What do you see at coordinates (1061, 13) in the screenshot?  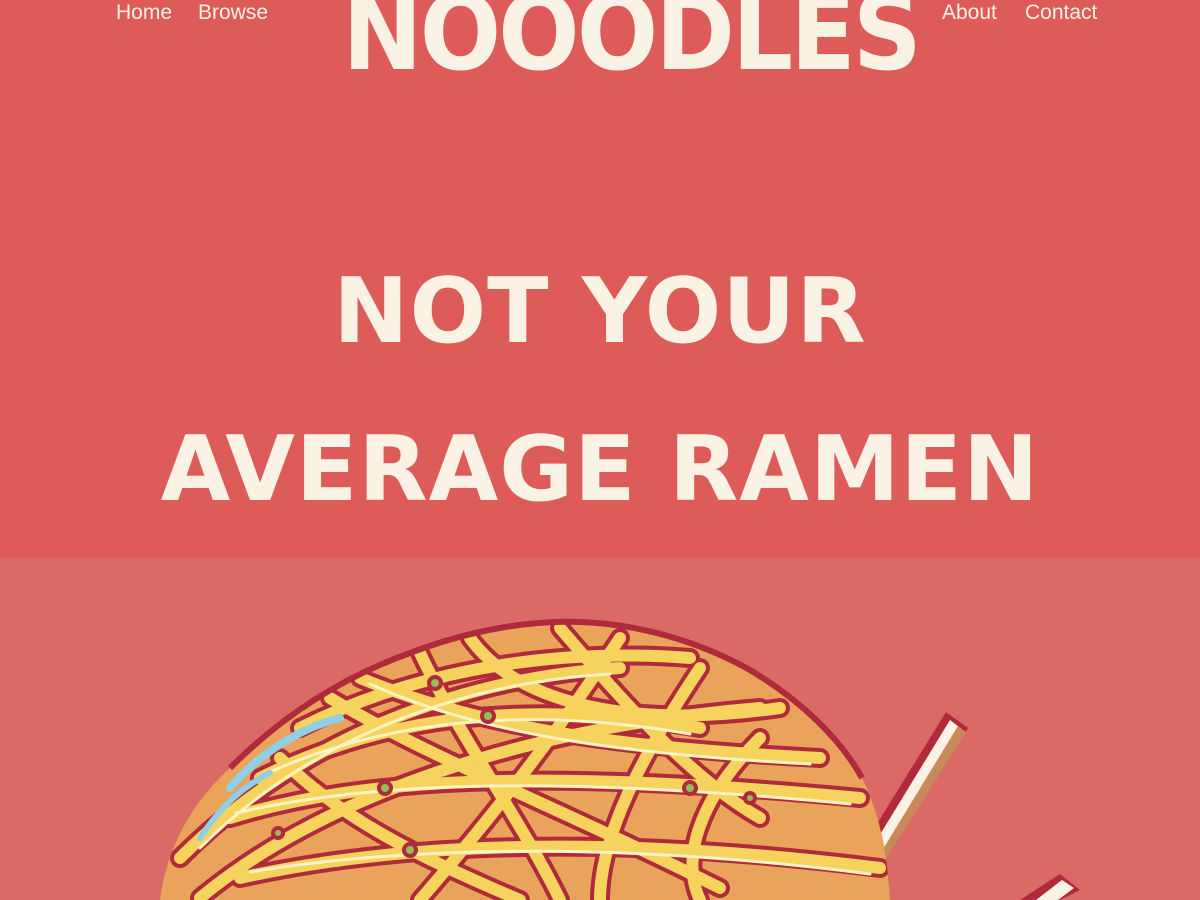 I see `nav-link-contact: Contact` at bounding box center [1061, 13].